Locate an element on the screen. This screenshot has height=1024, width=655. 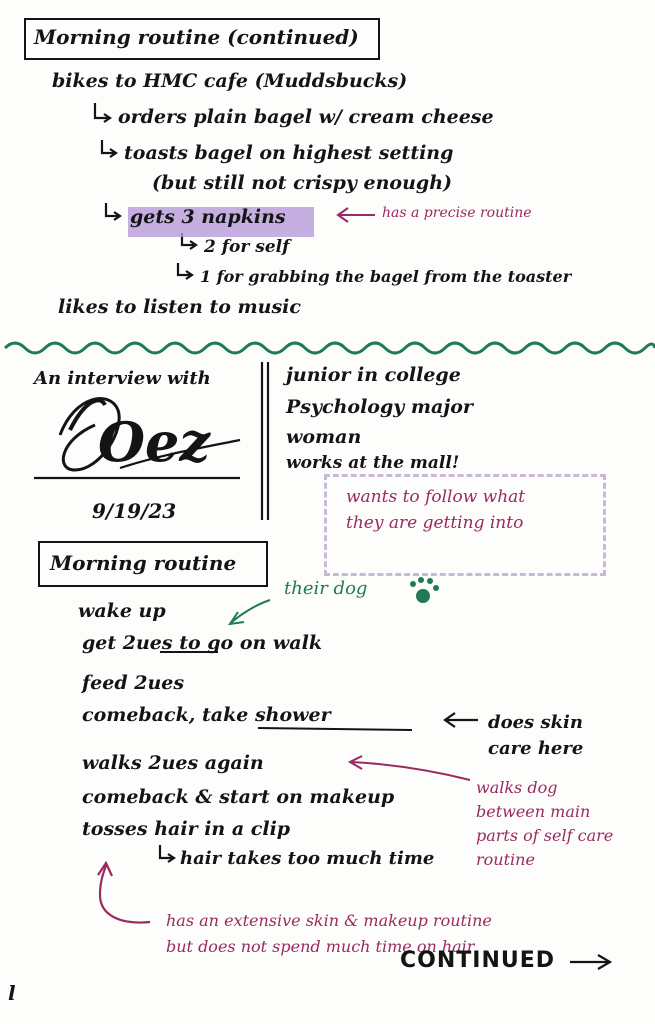
routine-item: feed 2ues is located at coordinates (133, 683).